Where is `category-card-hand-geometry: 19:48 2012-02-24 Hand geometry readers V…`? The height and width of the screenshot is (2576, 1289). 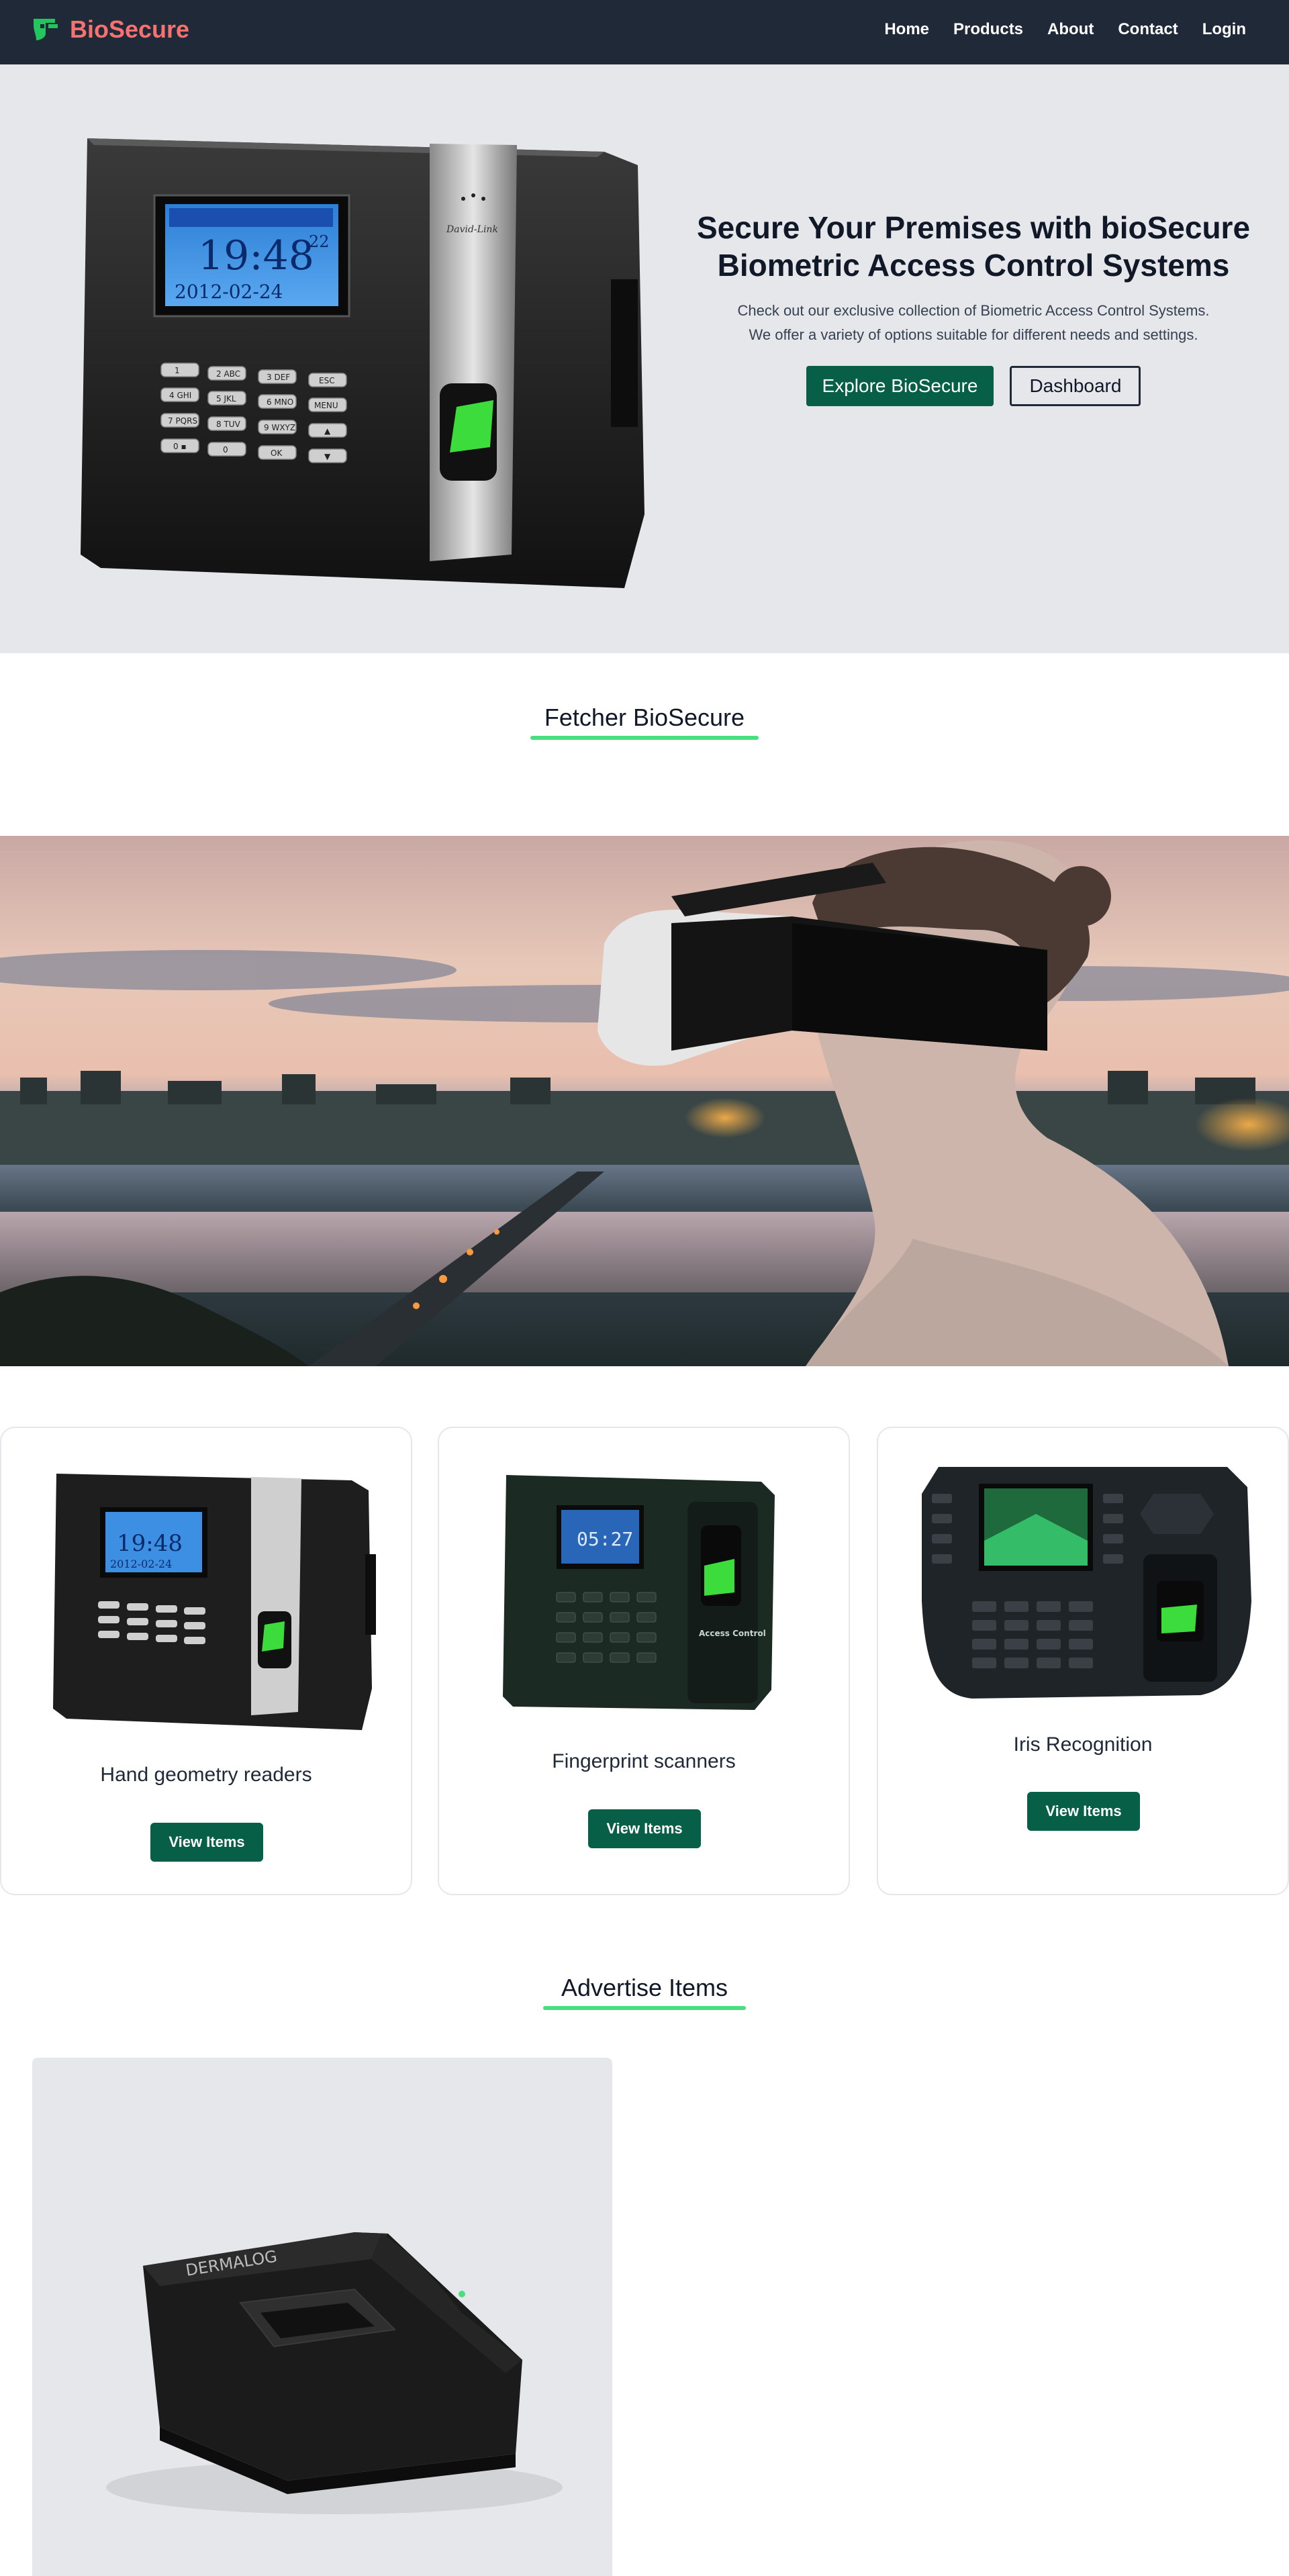
category-card-hand-geometry: 19:48 2012-02-24 Hand geometry readers V… is located at coordinates (206, 1661).